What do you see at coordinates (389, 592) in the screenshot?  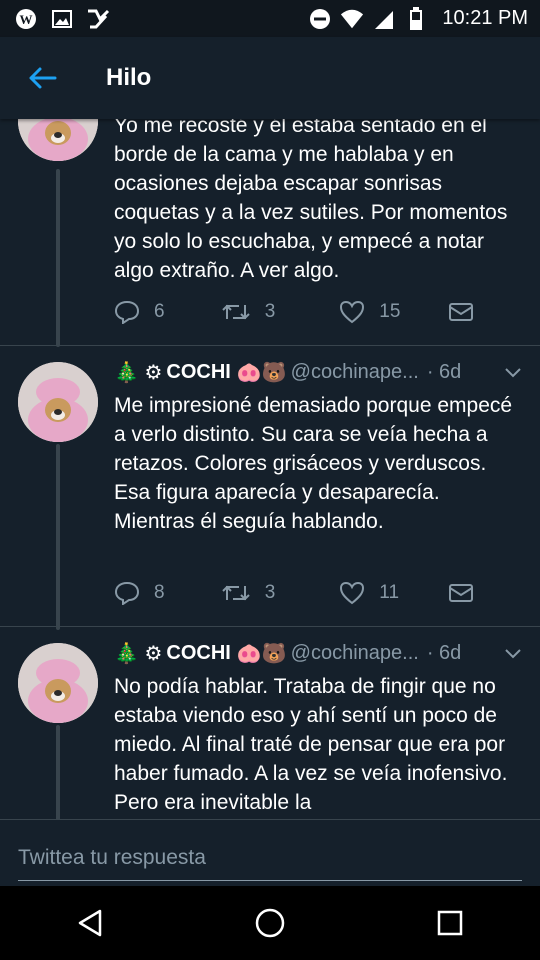 I see `like-count: 11` at bounding box center [389, 592].